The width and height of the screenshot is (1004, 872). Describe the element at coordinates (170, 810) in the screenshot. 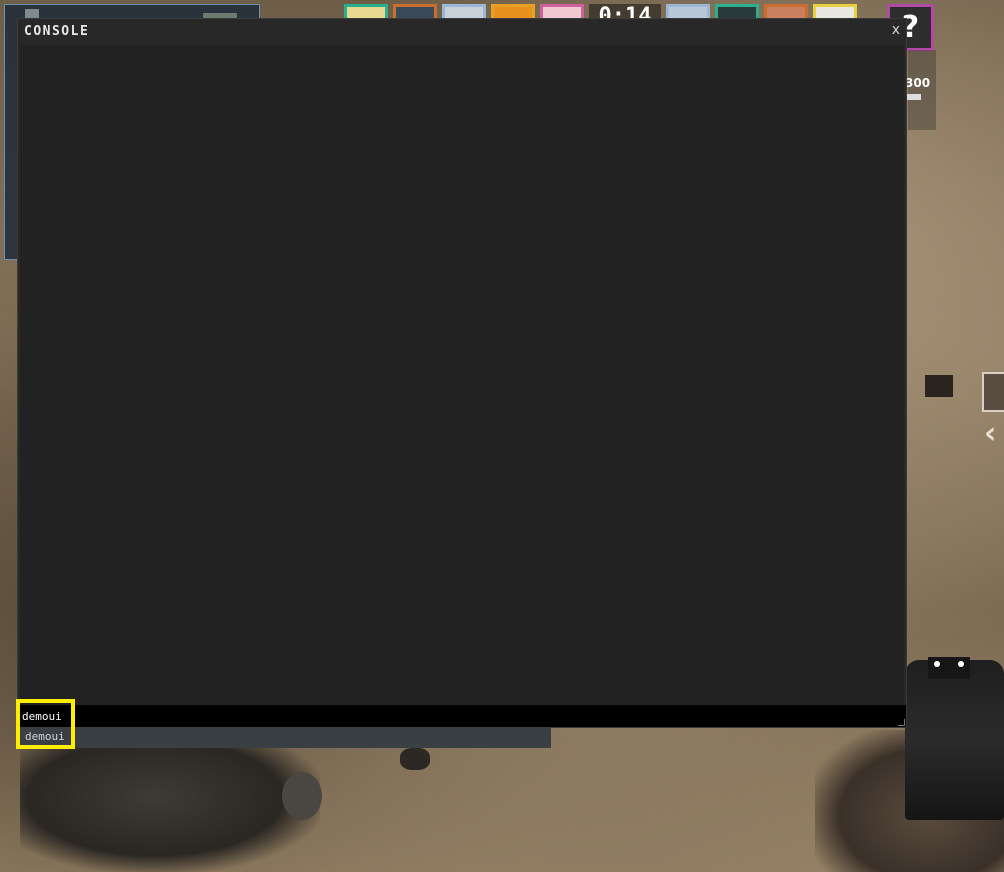

I see `player-model` at that location.